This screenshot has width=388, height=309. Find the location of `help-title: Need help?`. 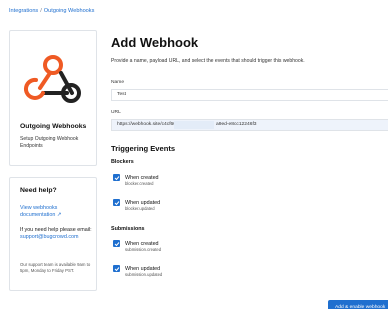

help-title: Need help? is located at coordinates (38, 190).